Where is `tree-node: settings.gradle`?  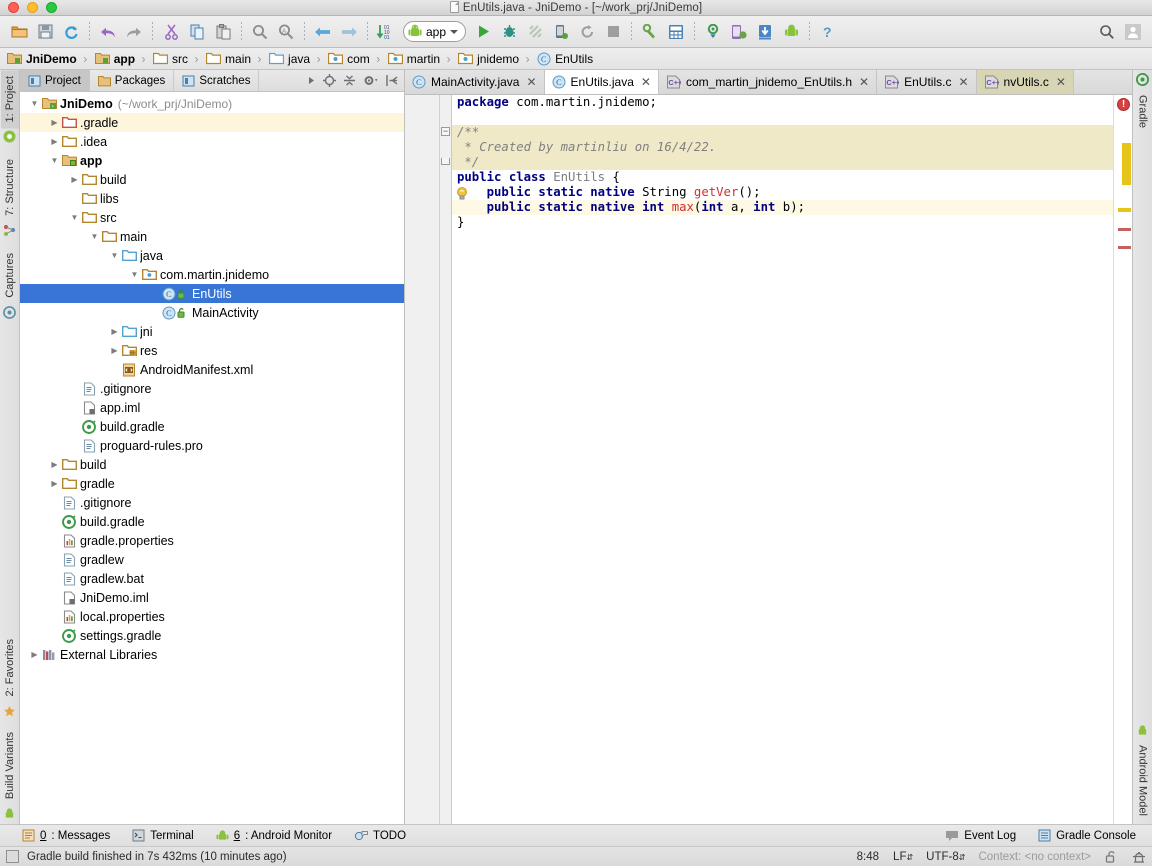
tree-node: settings.gradle is located at coordinates (212, 635).